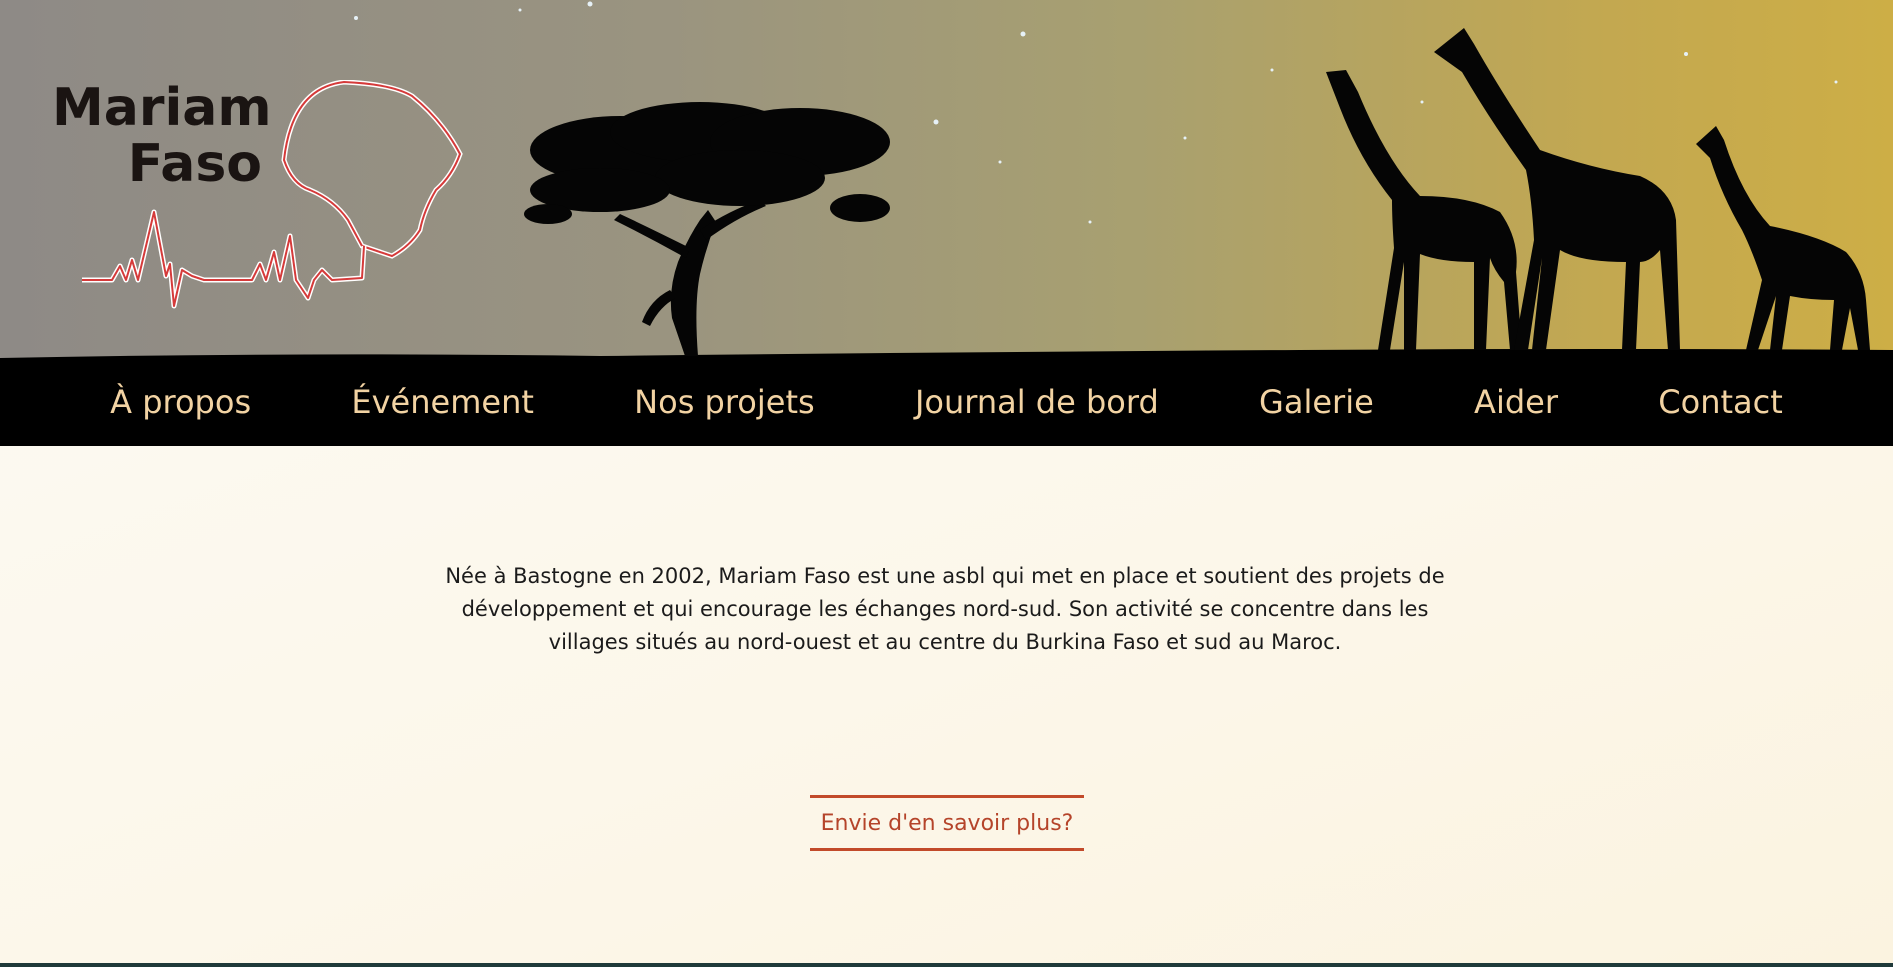 Image resolution: width=1893 pixels, height=967 pixels. I want to click on nav-item-evenement: Événement, so click(442, 402).